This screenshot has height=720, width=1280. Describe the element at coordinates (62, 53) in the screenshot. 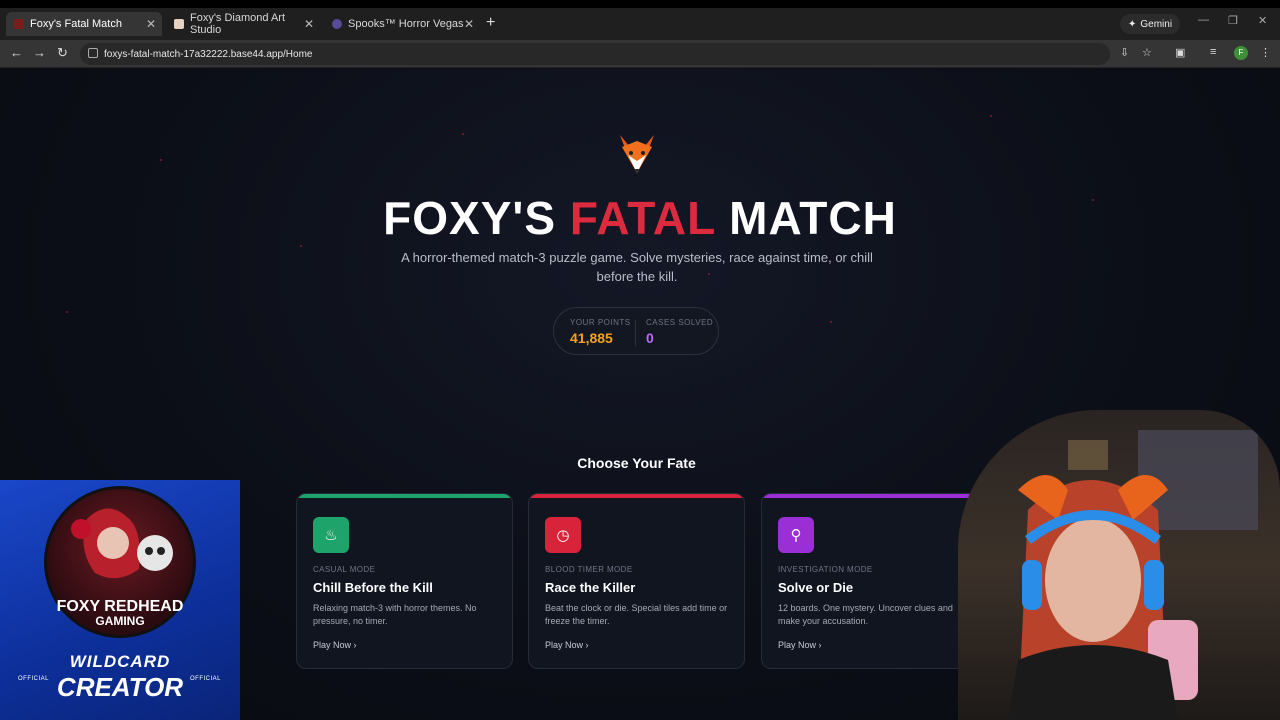

I see `reload-icon: ↻` at that location.